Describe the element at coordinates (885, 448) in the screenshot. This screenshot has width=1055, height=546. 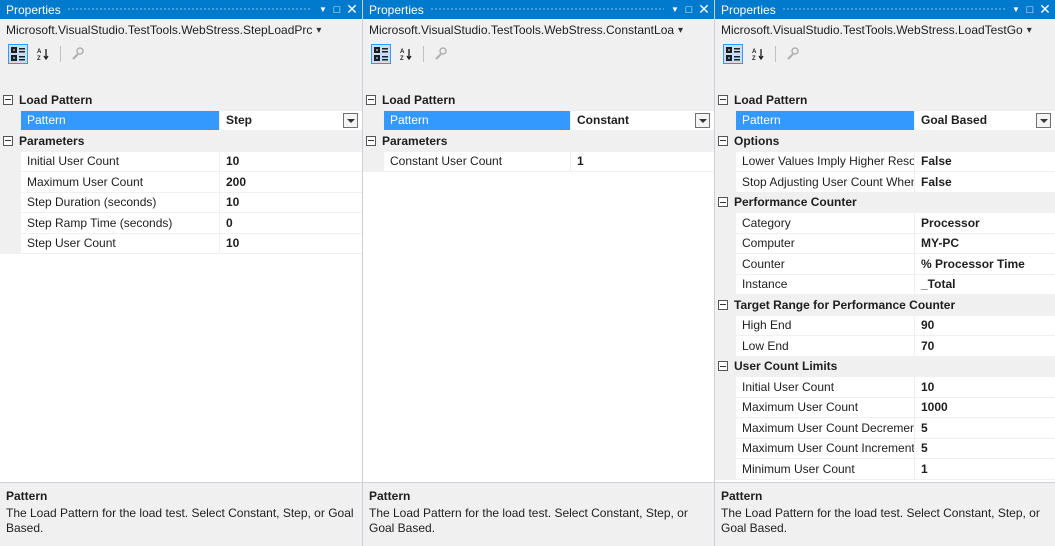
I see `property-row: Maximum User Count Increment 5` at that location.